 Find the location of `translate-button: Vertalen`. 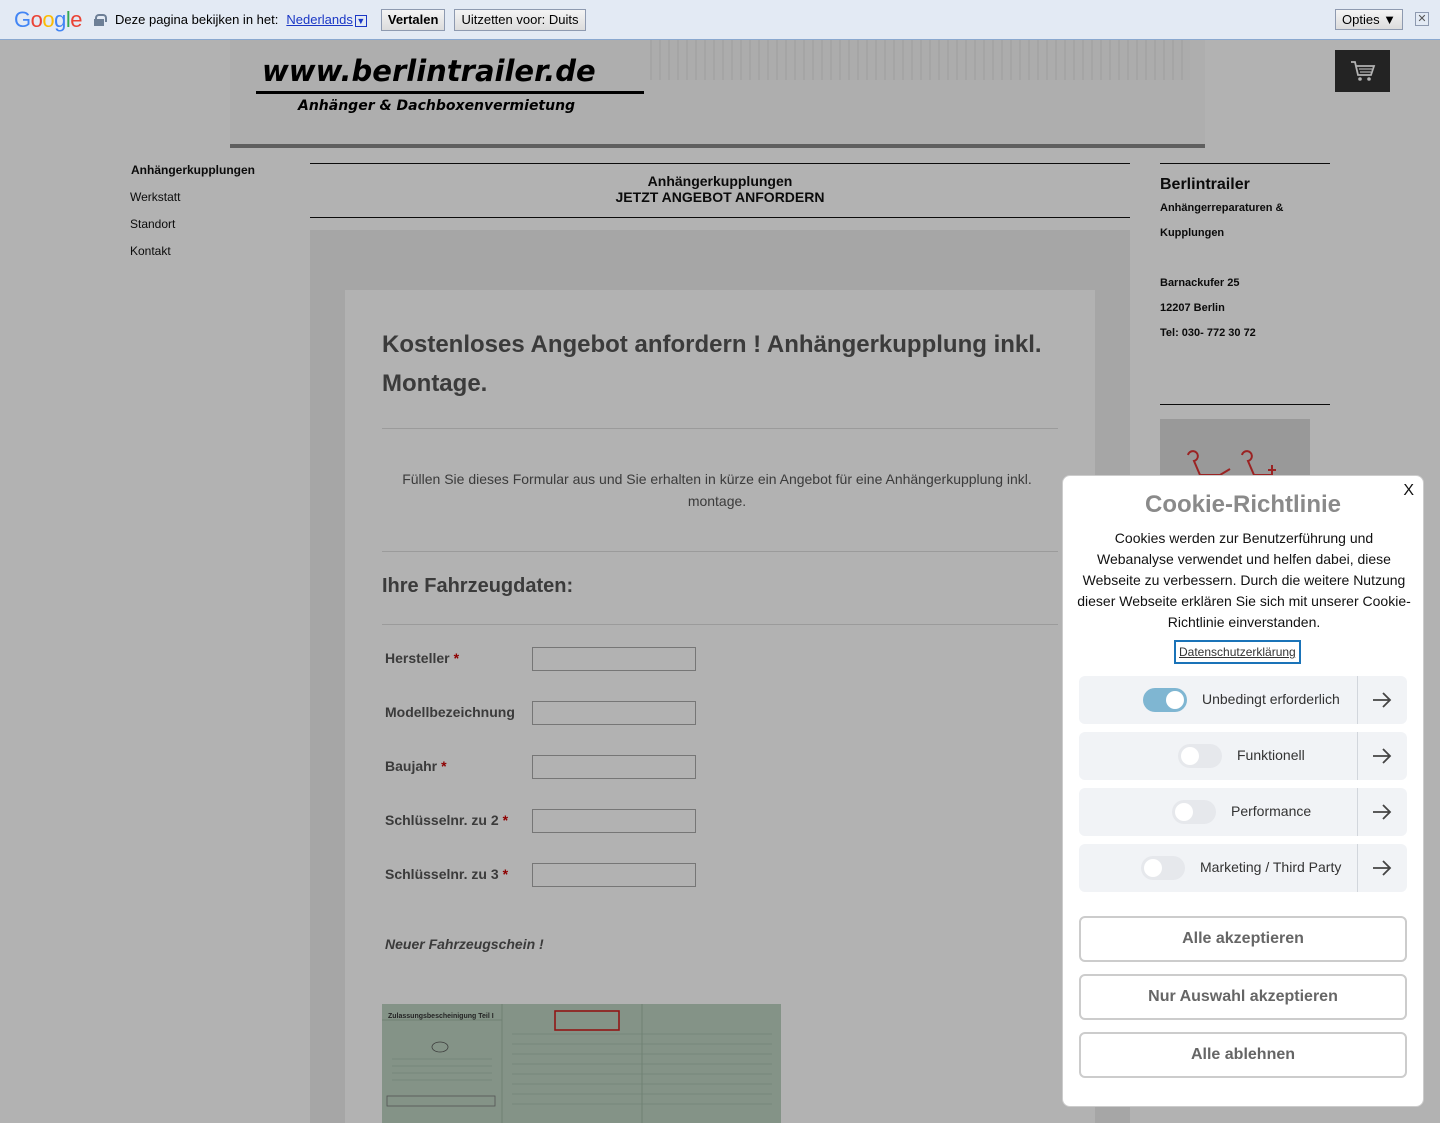

translate-button: Vertalen is located at coordinates (413, 19).